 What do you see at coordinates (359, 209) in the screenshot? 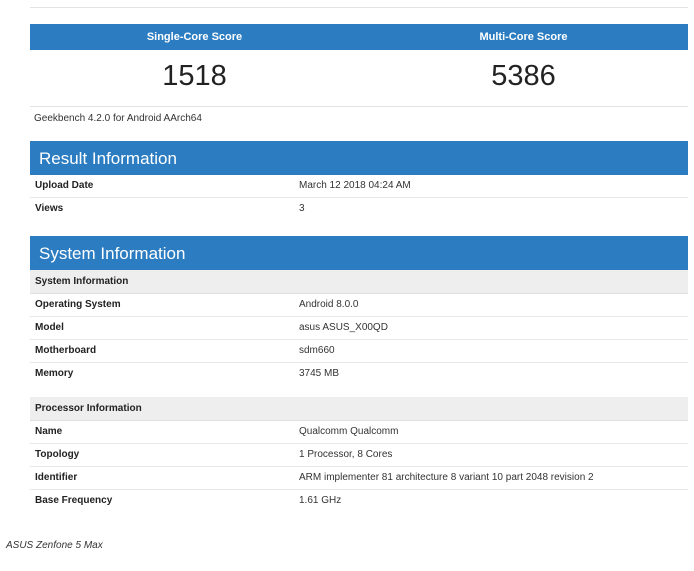
I see `table-row: Views 3` at bounding box center [359, 209].